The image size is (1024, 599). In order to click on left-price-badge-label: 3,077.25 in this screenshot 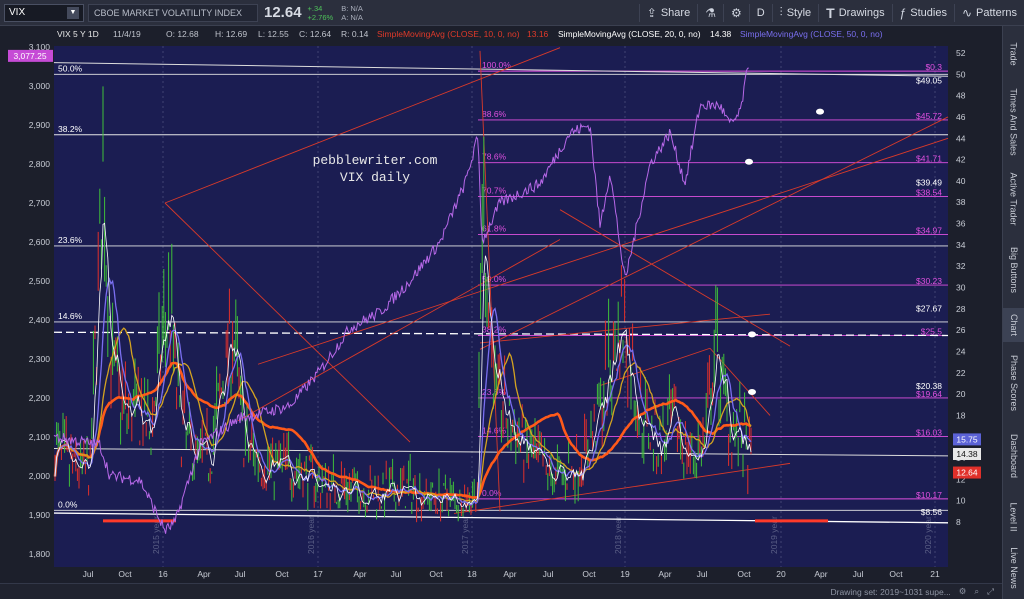, I will do `click(29, 56)`.